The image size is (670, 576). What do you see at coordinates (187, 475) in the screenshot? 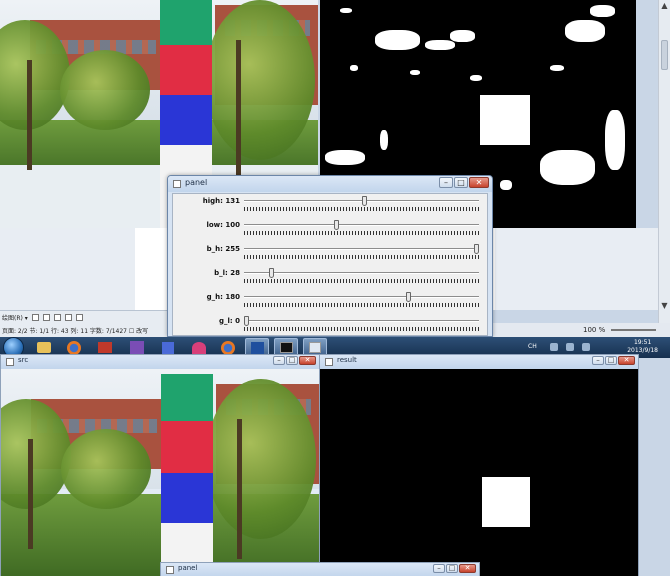
I see `color-pole` at bounding box center [187, 475].